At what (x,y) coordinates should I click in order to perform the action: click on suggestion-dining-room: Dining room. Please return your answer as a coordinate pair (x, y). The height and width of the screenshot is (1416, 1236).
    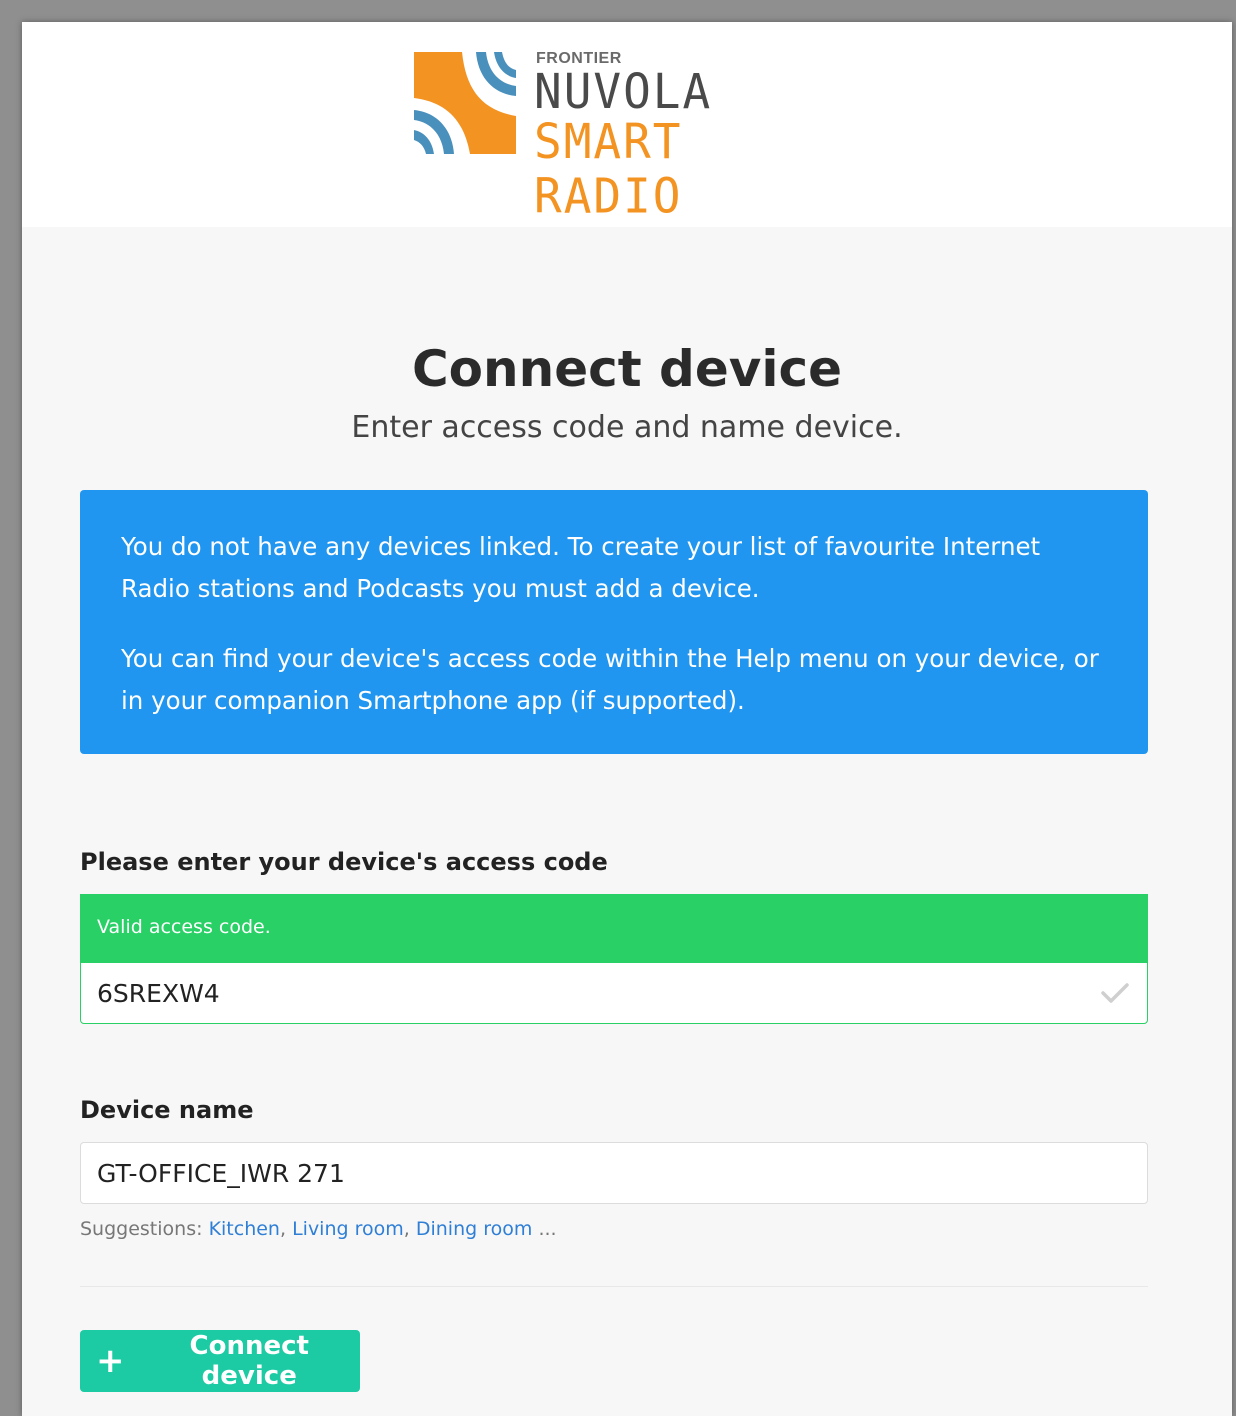
    Looking at the image, I should click on (474, 1229).